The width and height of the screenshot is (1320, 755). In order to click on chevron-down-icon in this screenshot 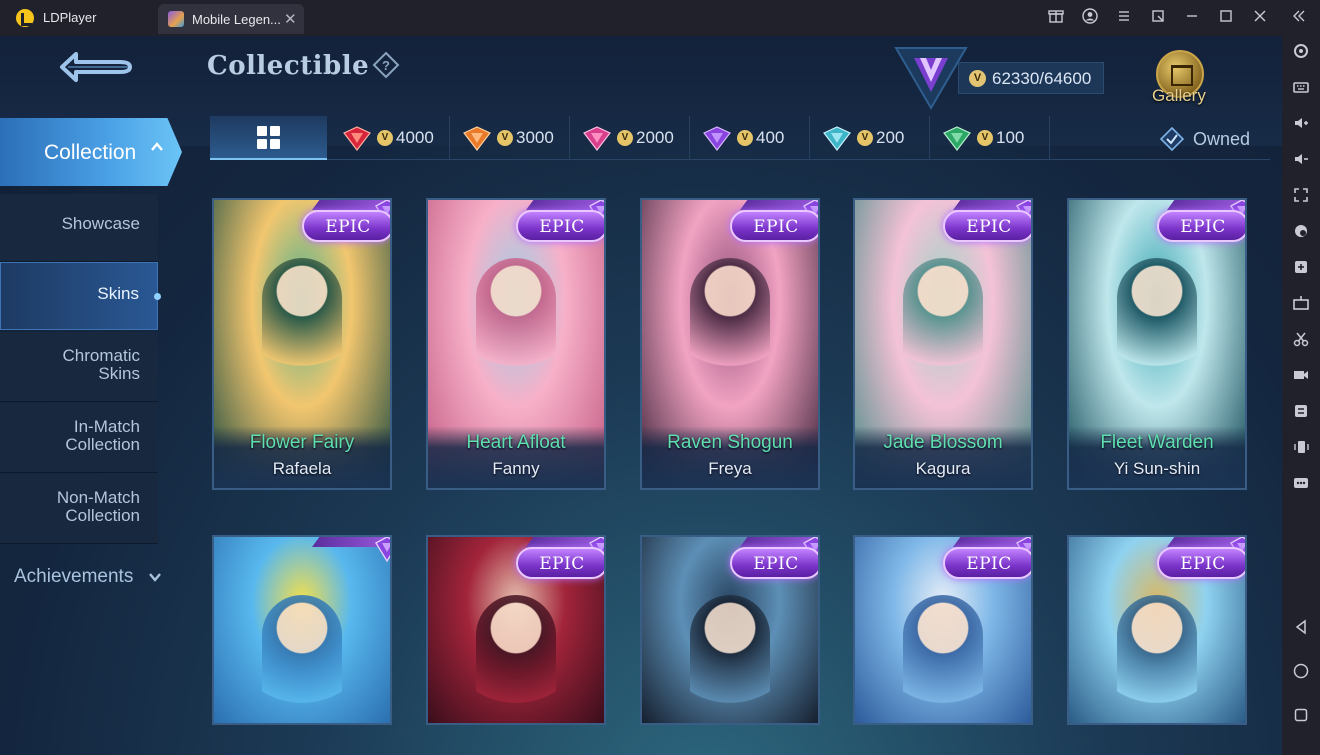, I will do `click(155, 578)`.